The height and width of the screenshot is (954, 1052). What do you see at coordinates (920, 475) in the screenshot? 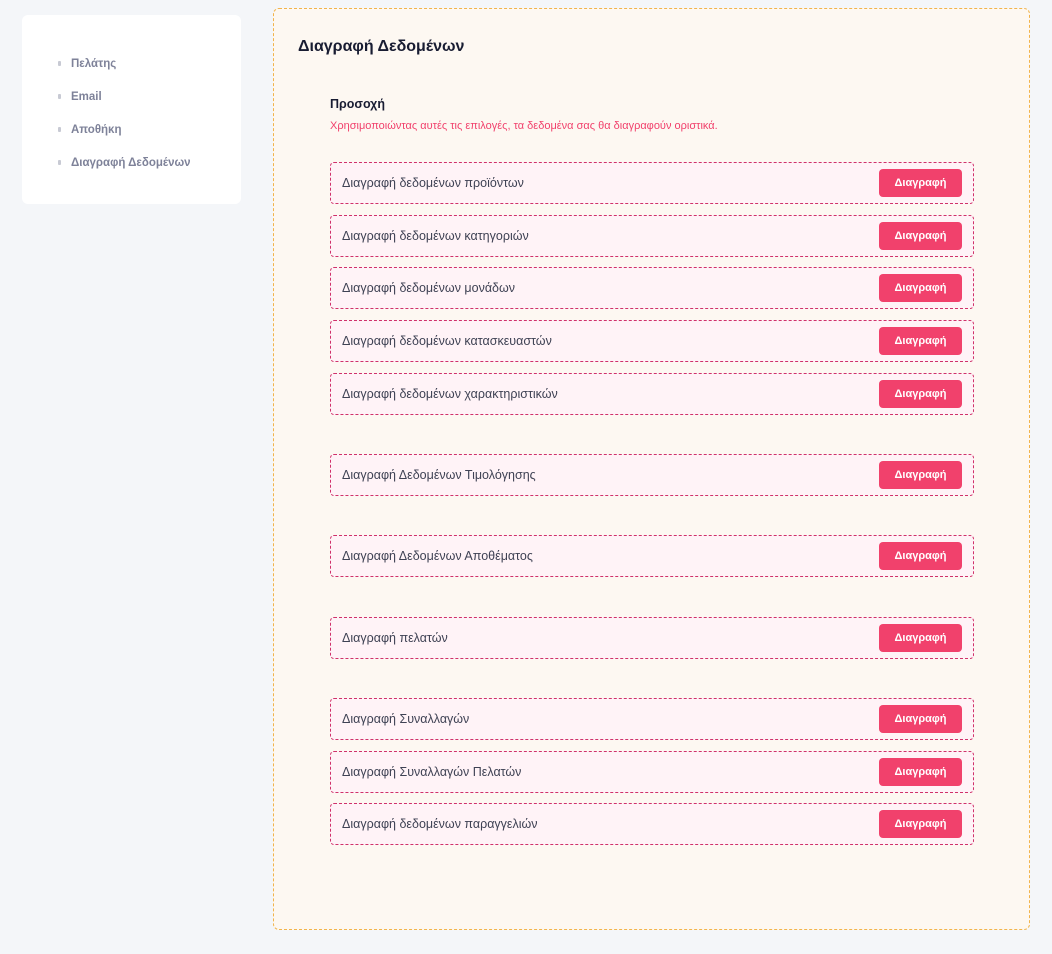
I see `delete-invoicing-button: Διαγραφή` at bounding box center [920, 475].